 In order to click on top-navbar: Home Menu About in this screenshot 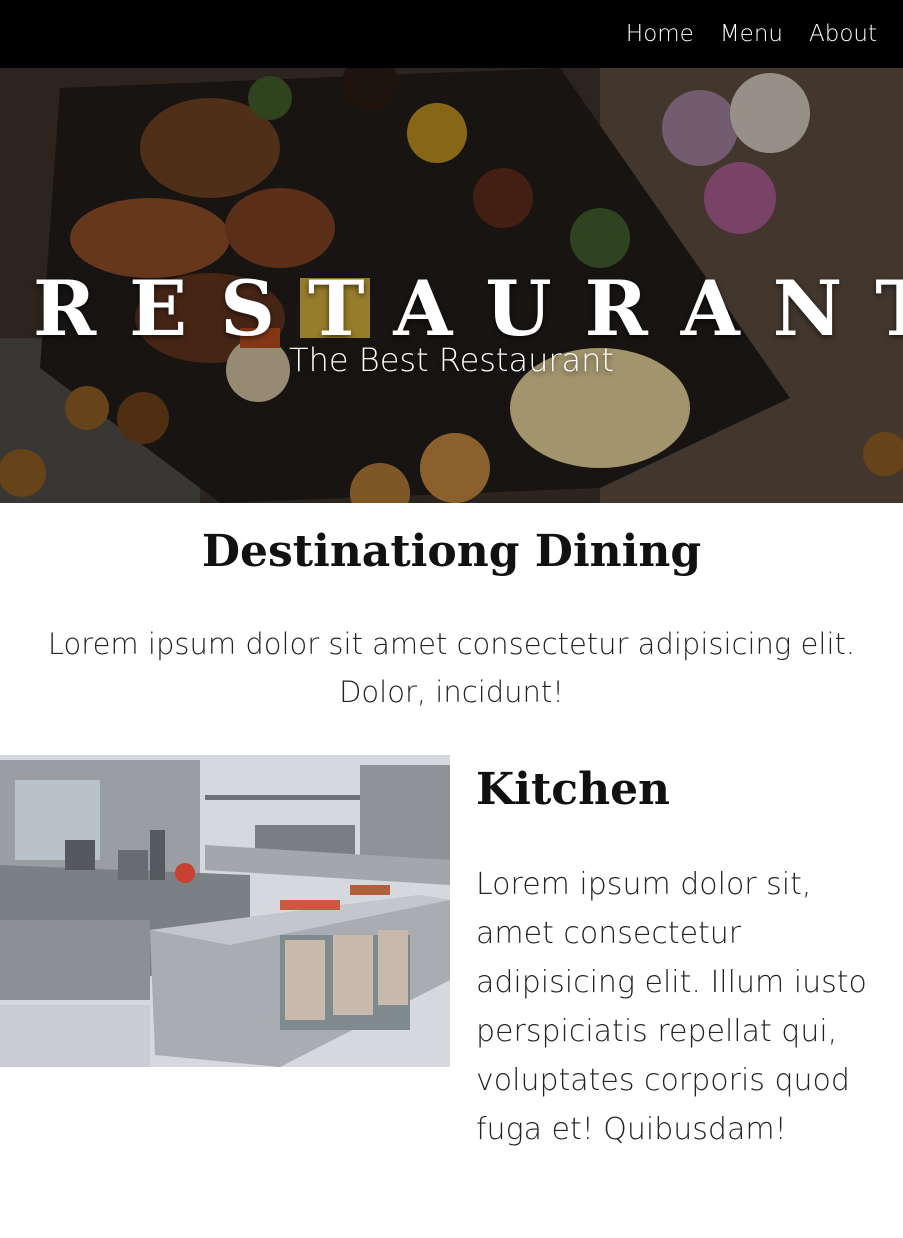, I will do `click(451, 34)`.